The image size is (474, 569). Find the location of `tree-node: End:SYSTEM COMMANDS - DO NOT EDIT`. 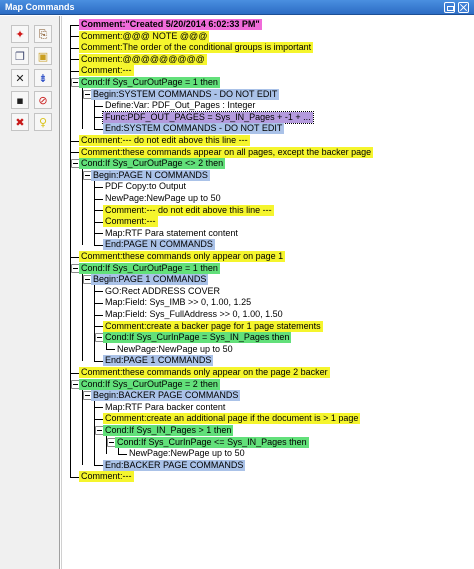

tree-node: End:SYSTEM COMMANDS - DO NOT EDIT is located at coordinates (194, 129).